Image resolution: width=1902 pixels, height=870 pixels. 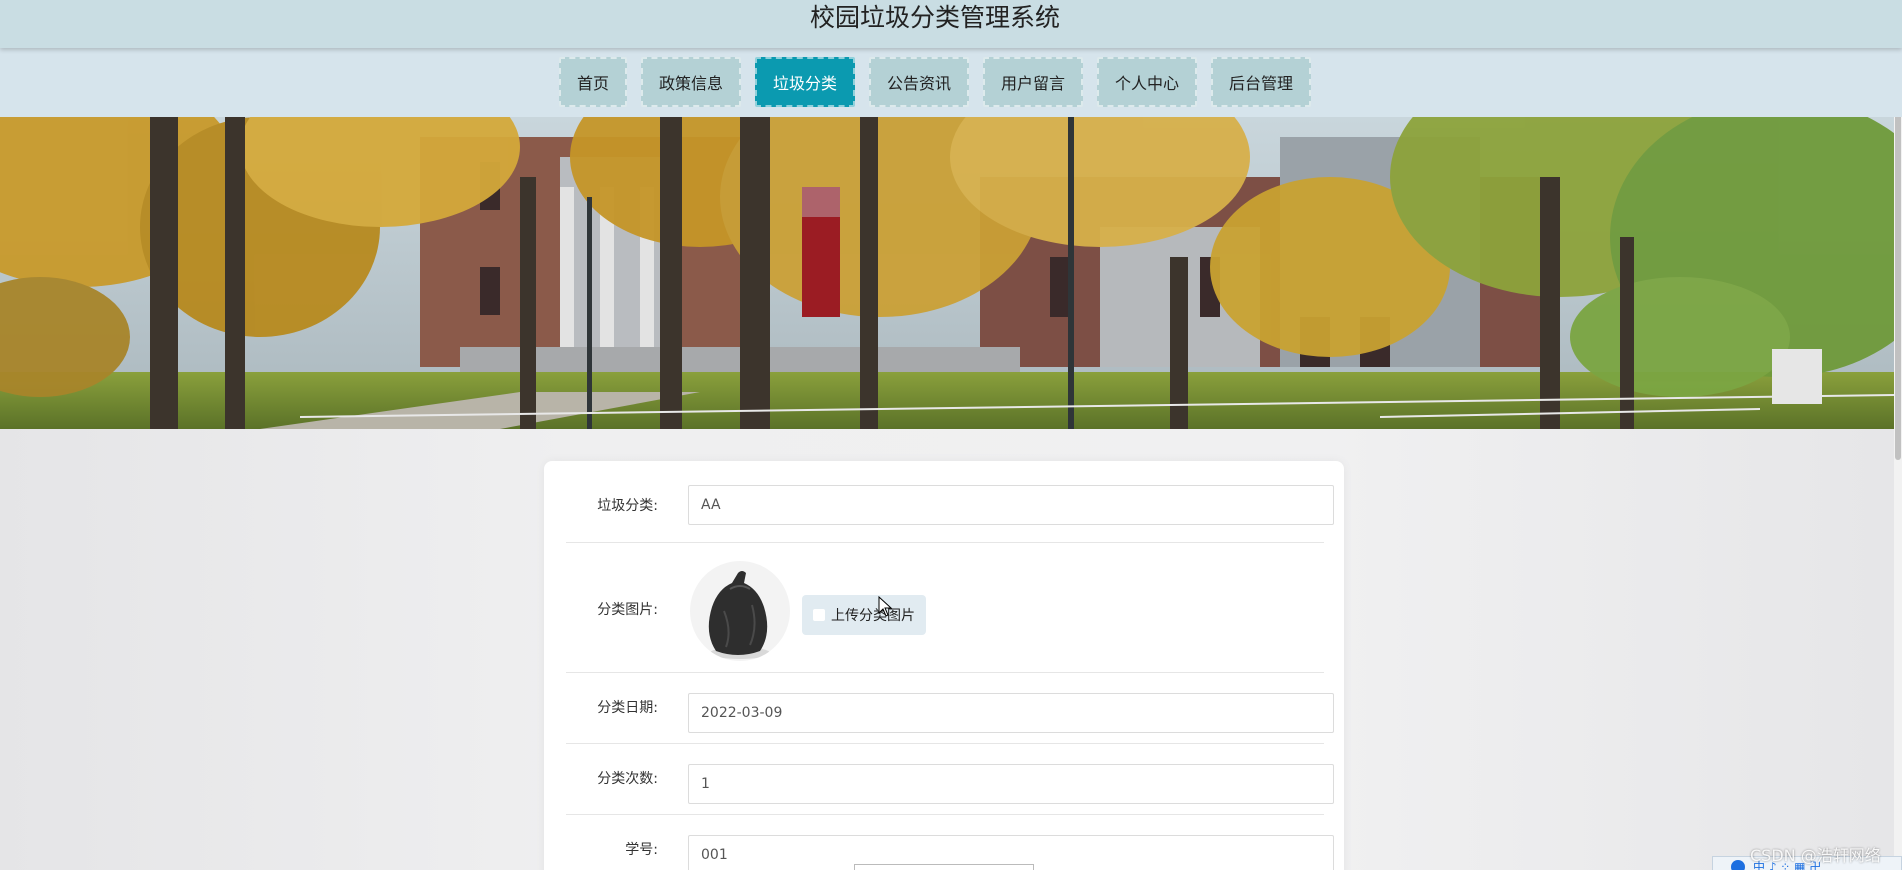 What do you see at coordinates (934, 17) in the screenshot?
I see `site-title: 校园垃圾分类管理系统` at bounding box center [934, 17].